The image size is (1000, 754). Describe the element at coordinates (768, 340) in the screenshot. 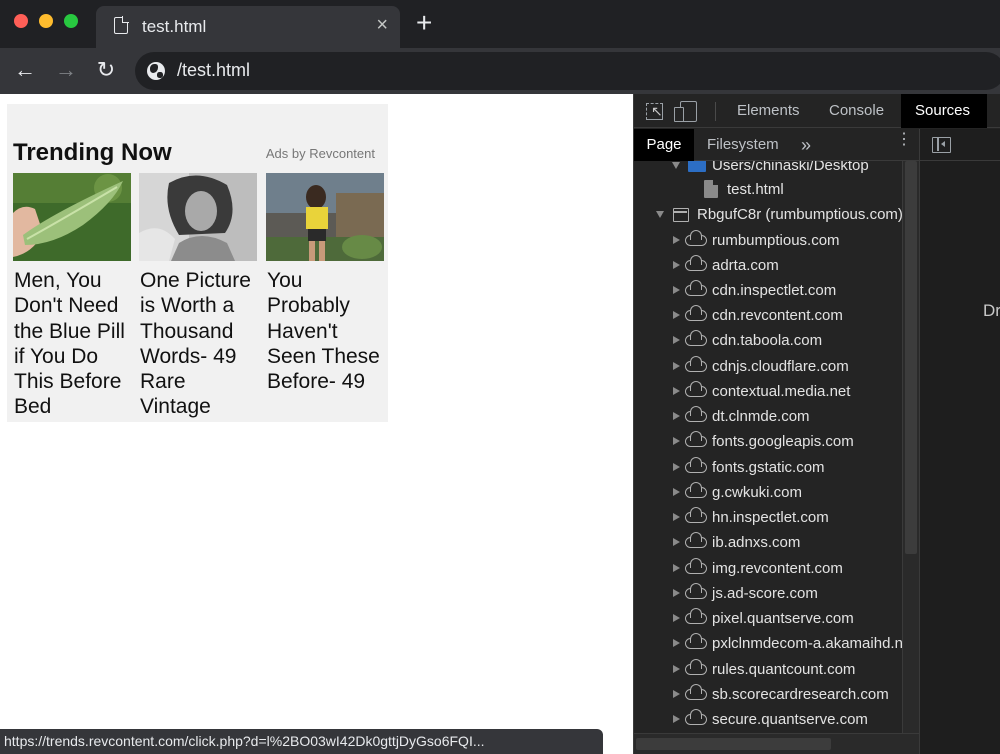

I see `tree-domain: cdn.taboola.com` at that location.